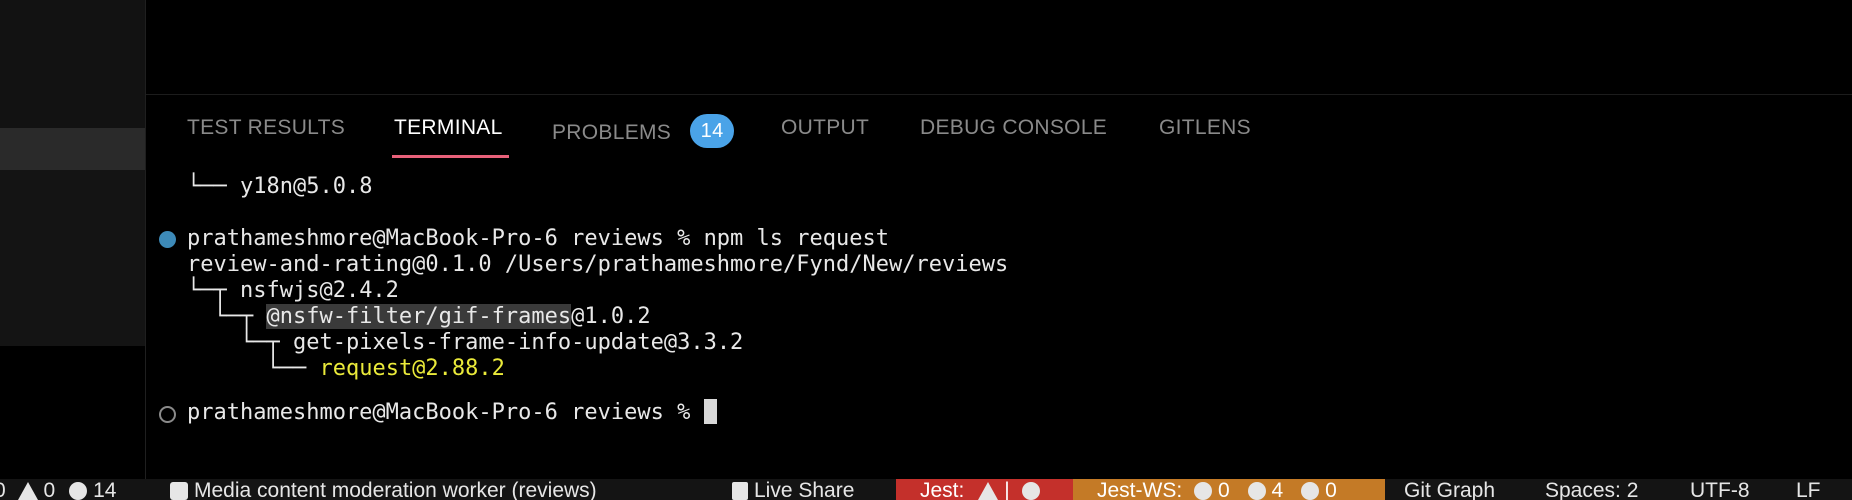  I want to click on jest-ws-label: Jest-WS:, so click(1140, 489).